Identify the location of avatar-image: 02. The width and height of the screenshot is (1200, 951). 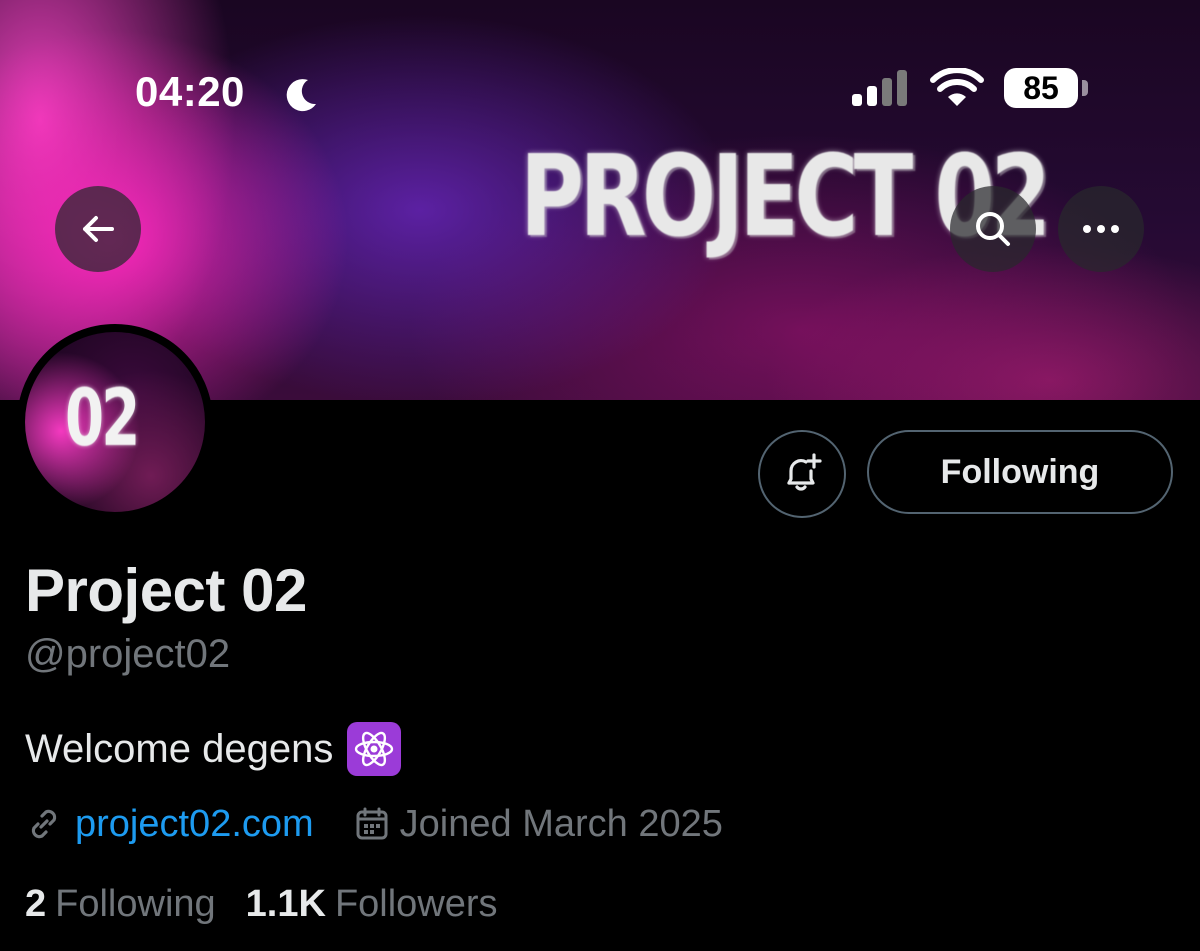
(115, 422).